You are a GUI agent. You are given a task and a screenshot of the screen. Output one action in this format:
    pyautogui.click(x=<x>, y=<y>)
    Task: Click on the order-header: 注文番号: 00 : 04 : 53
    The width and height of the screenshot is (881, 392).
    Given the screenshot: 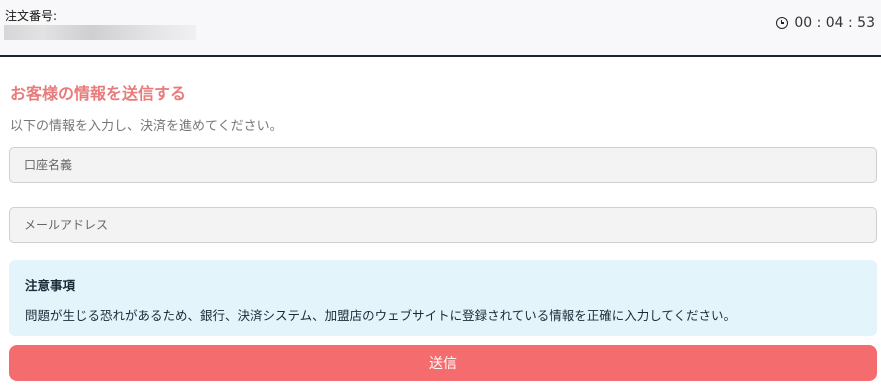 What is the action you would take?
    pyautogui.click(x=440, y=28)
    